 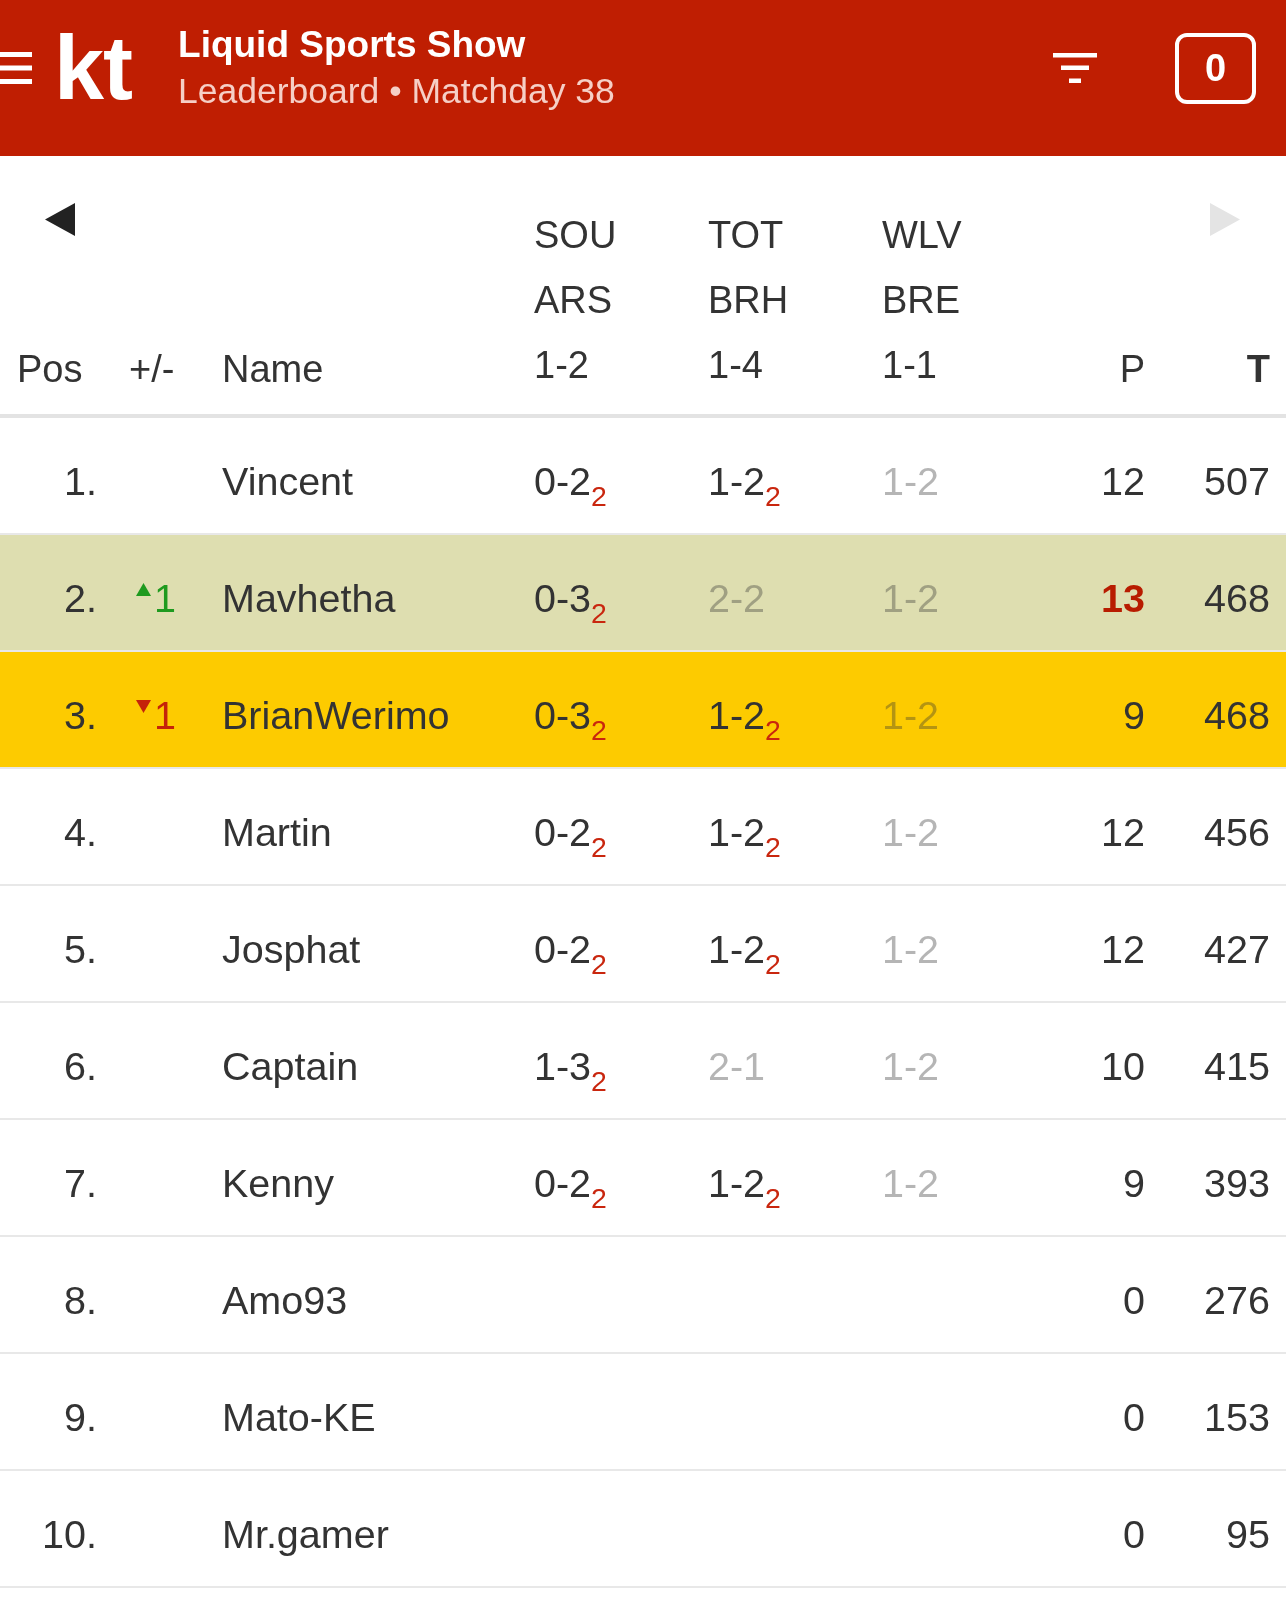 What do you see at coordinates (1237, 1416) in the screenshot?
I see `total-value: 153` at bounding box center [1237, 1416].